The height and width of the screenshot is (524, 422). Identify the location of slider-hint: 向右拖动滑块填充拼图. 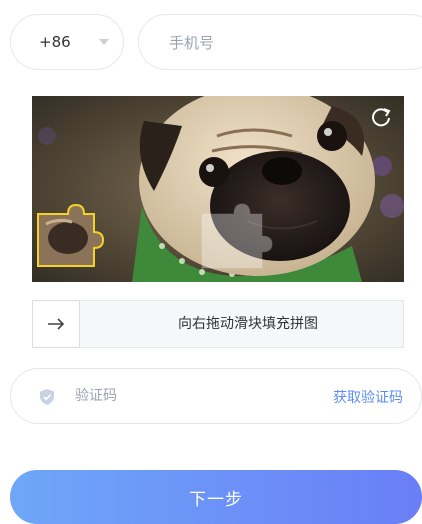
(248, 324).